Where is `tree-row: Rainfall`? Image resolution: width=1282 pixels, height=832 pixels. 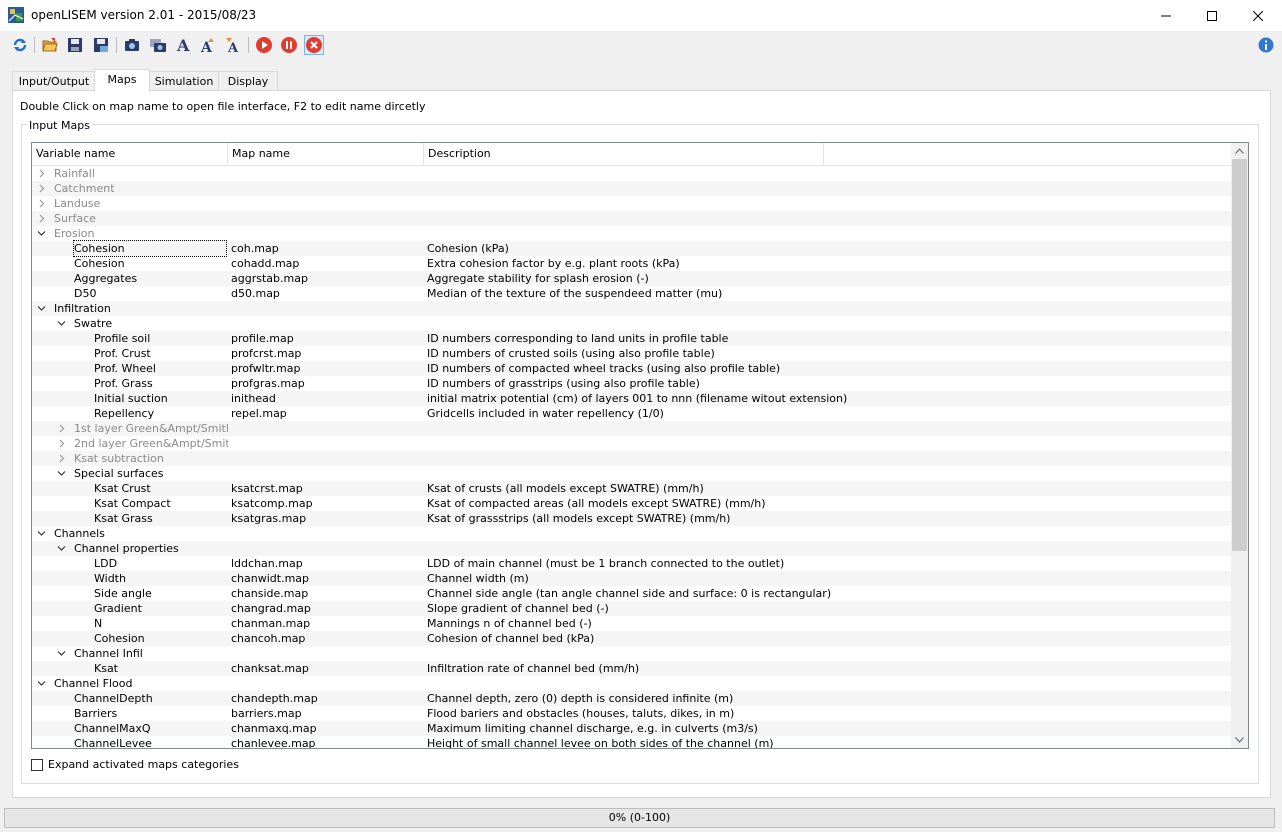 tree-row: Rainfall is located at coordinates (632, 173).